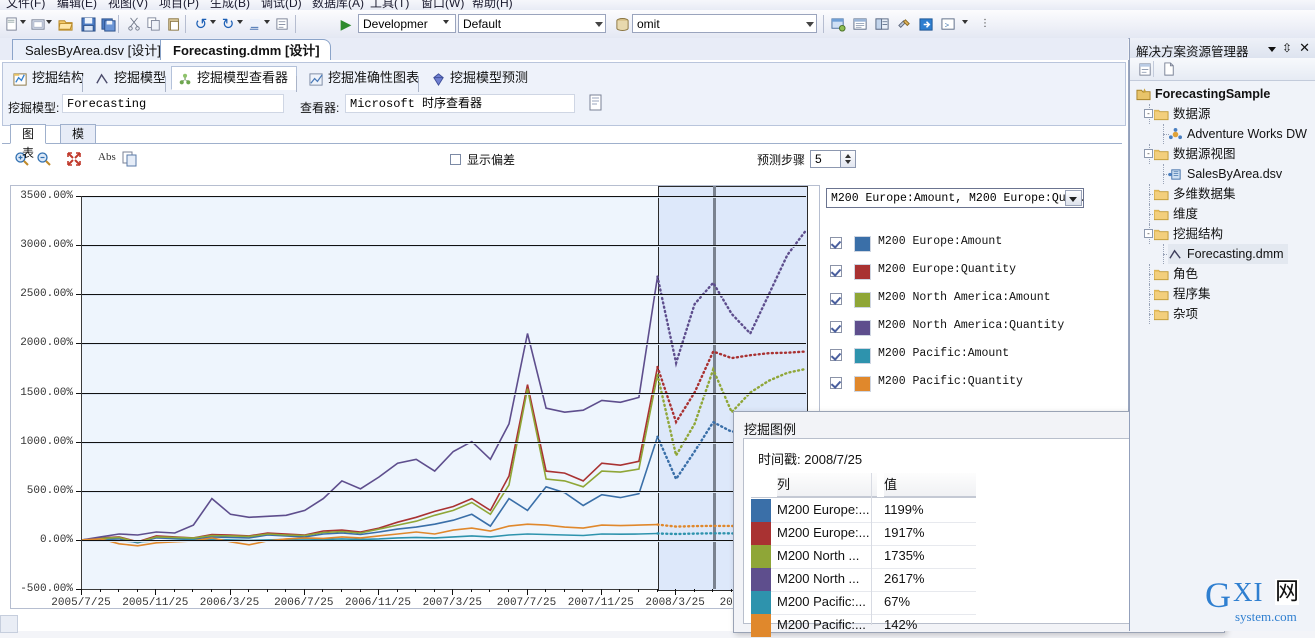 Image resolution: width=1315 pixels, height=638 pixels. I want to click on tree-node: 杂项, so click(1175, 314).